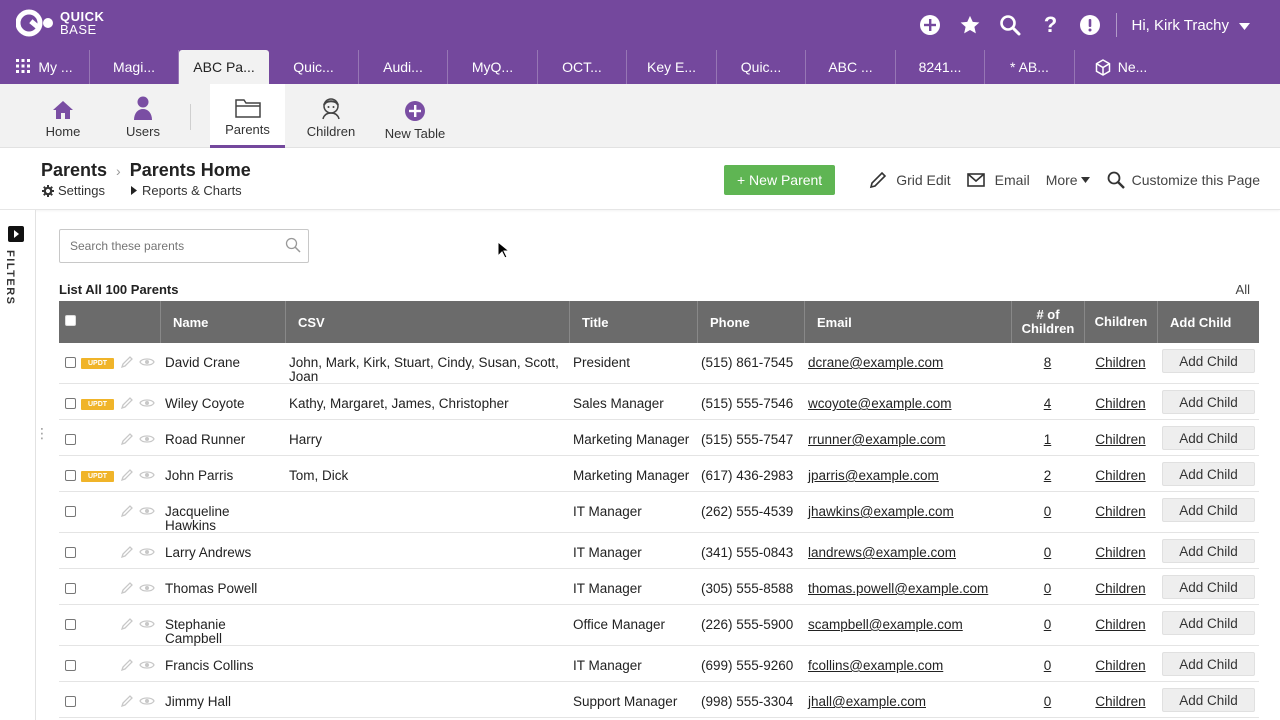 This screenshot has width=1280, height=720. I want to click on nav-parents: Parents, so click(247, 116).